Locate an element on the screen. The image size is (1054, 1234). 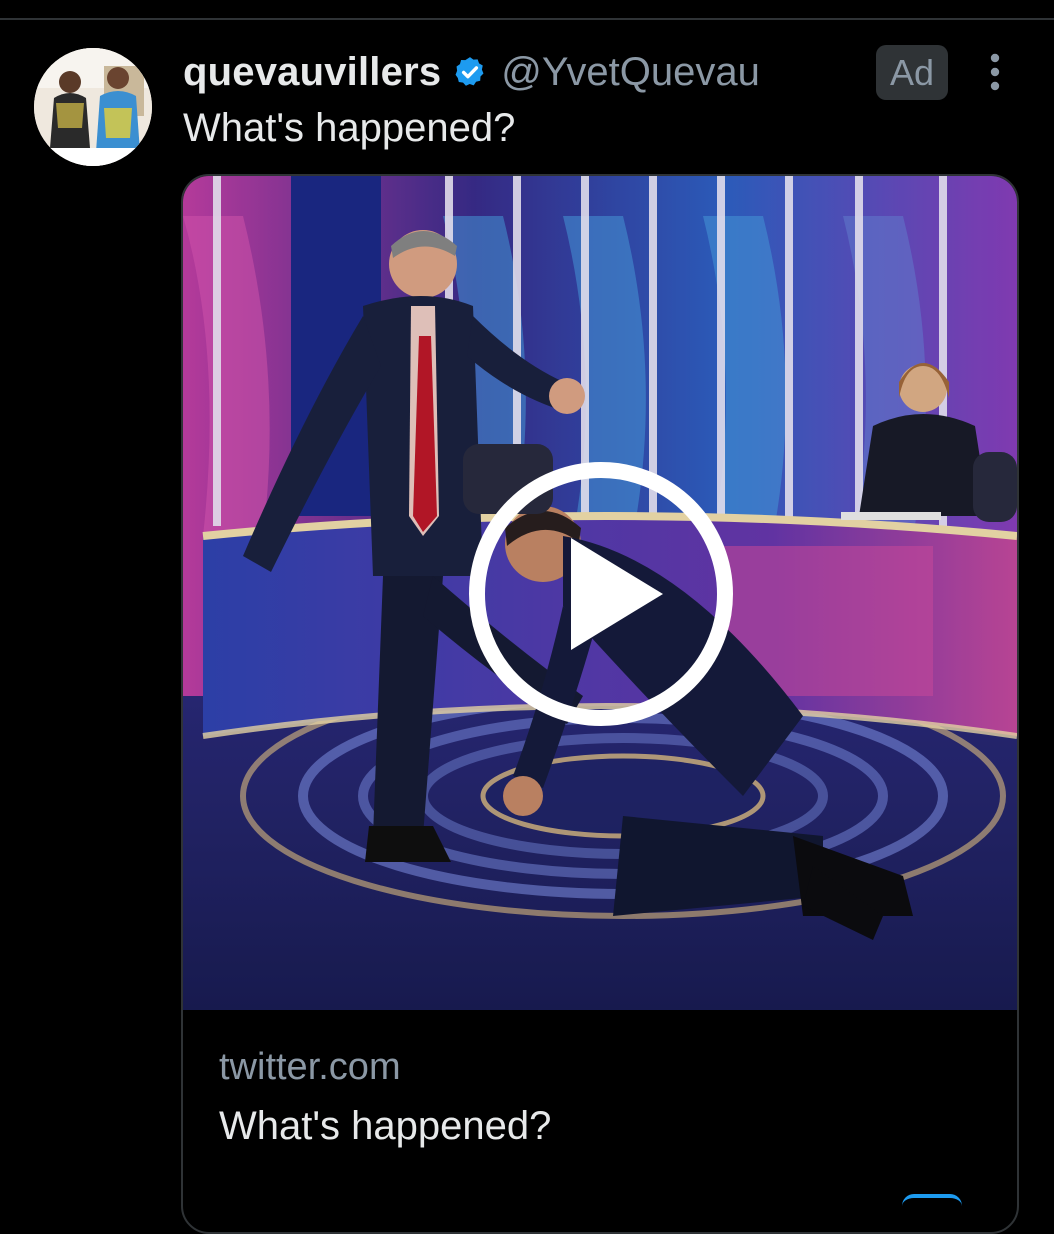
ad-badge: Ad is located at coordinates (912, 72).